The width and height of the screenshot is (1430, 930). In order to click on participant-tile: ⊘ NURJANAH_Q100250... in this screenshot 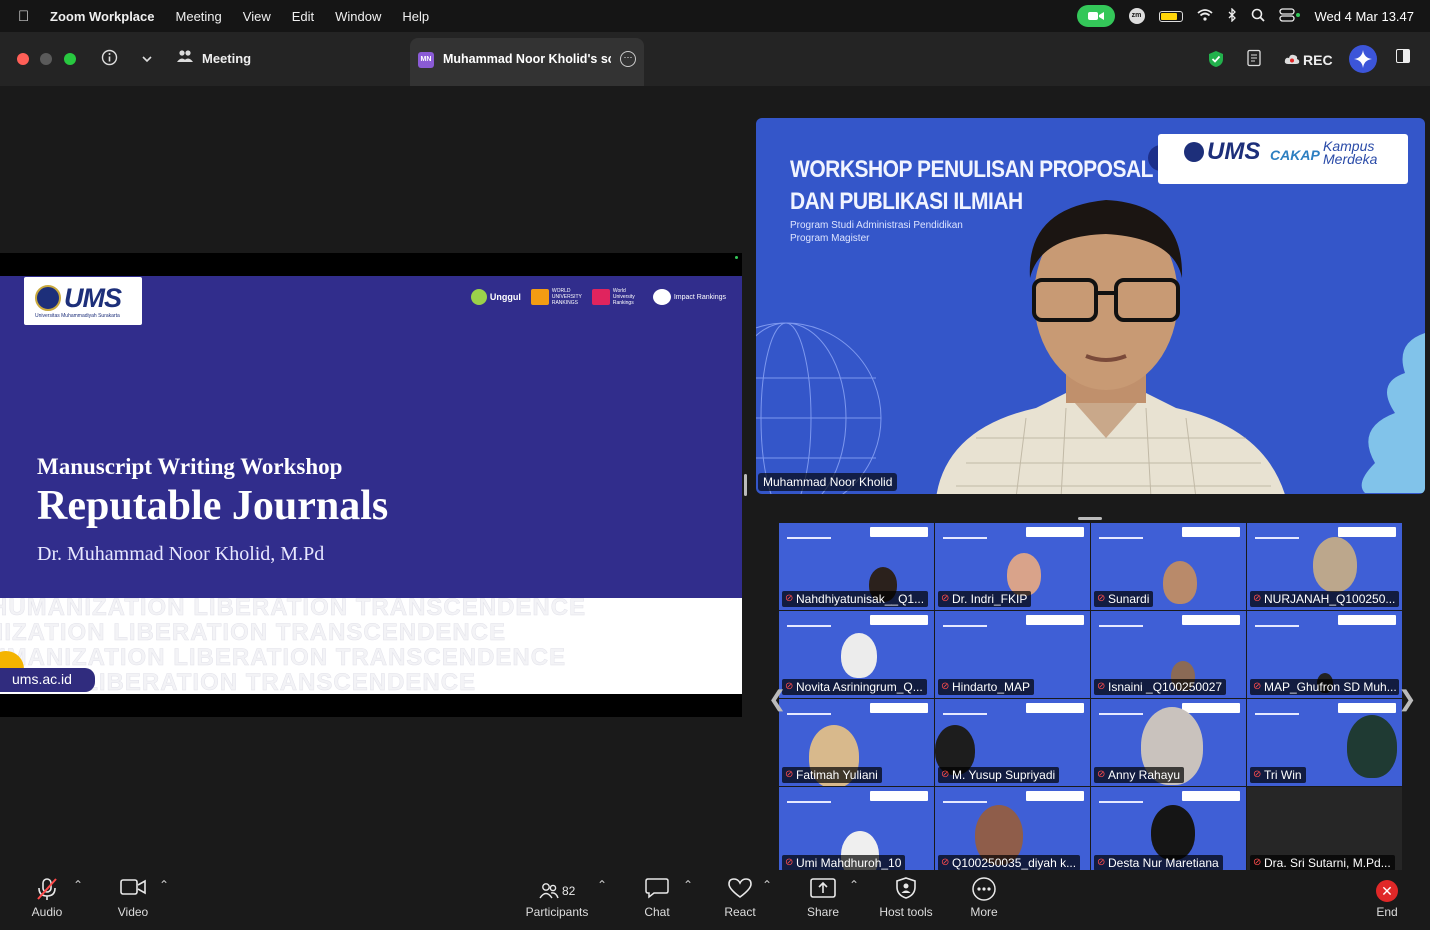, I will do `click(1324, 566)`.